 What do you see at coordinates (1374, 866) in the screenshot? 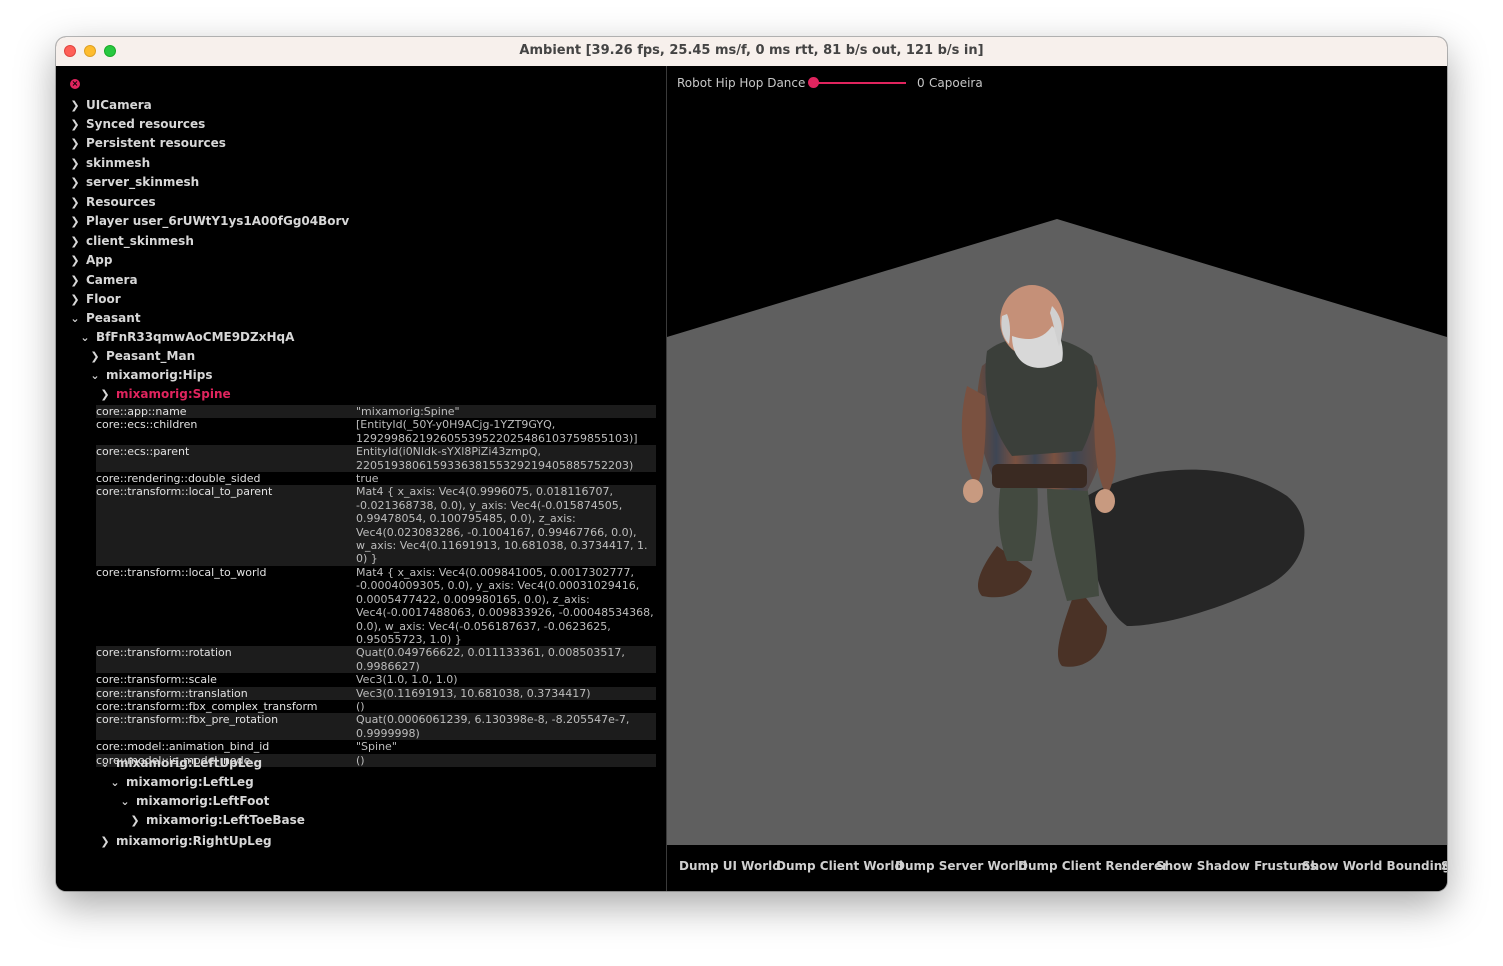
I see `show-world-boundings-button: Show World Boundings` at bounding box center [1374, 866].